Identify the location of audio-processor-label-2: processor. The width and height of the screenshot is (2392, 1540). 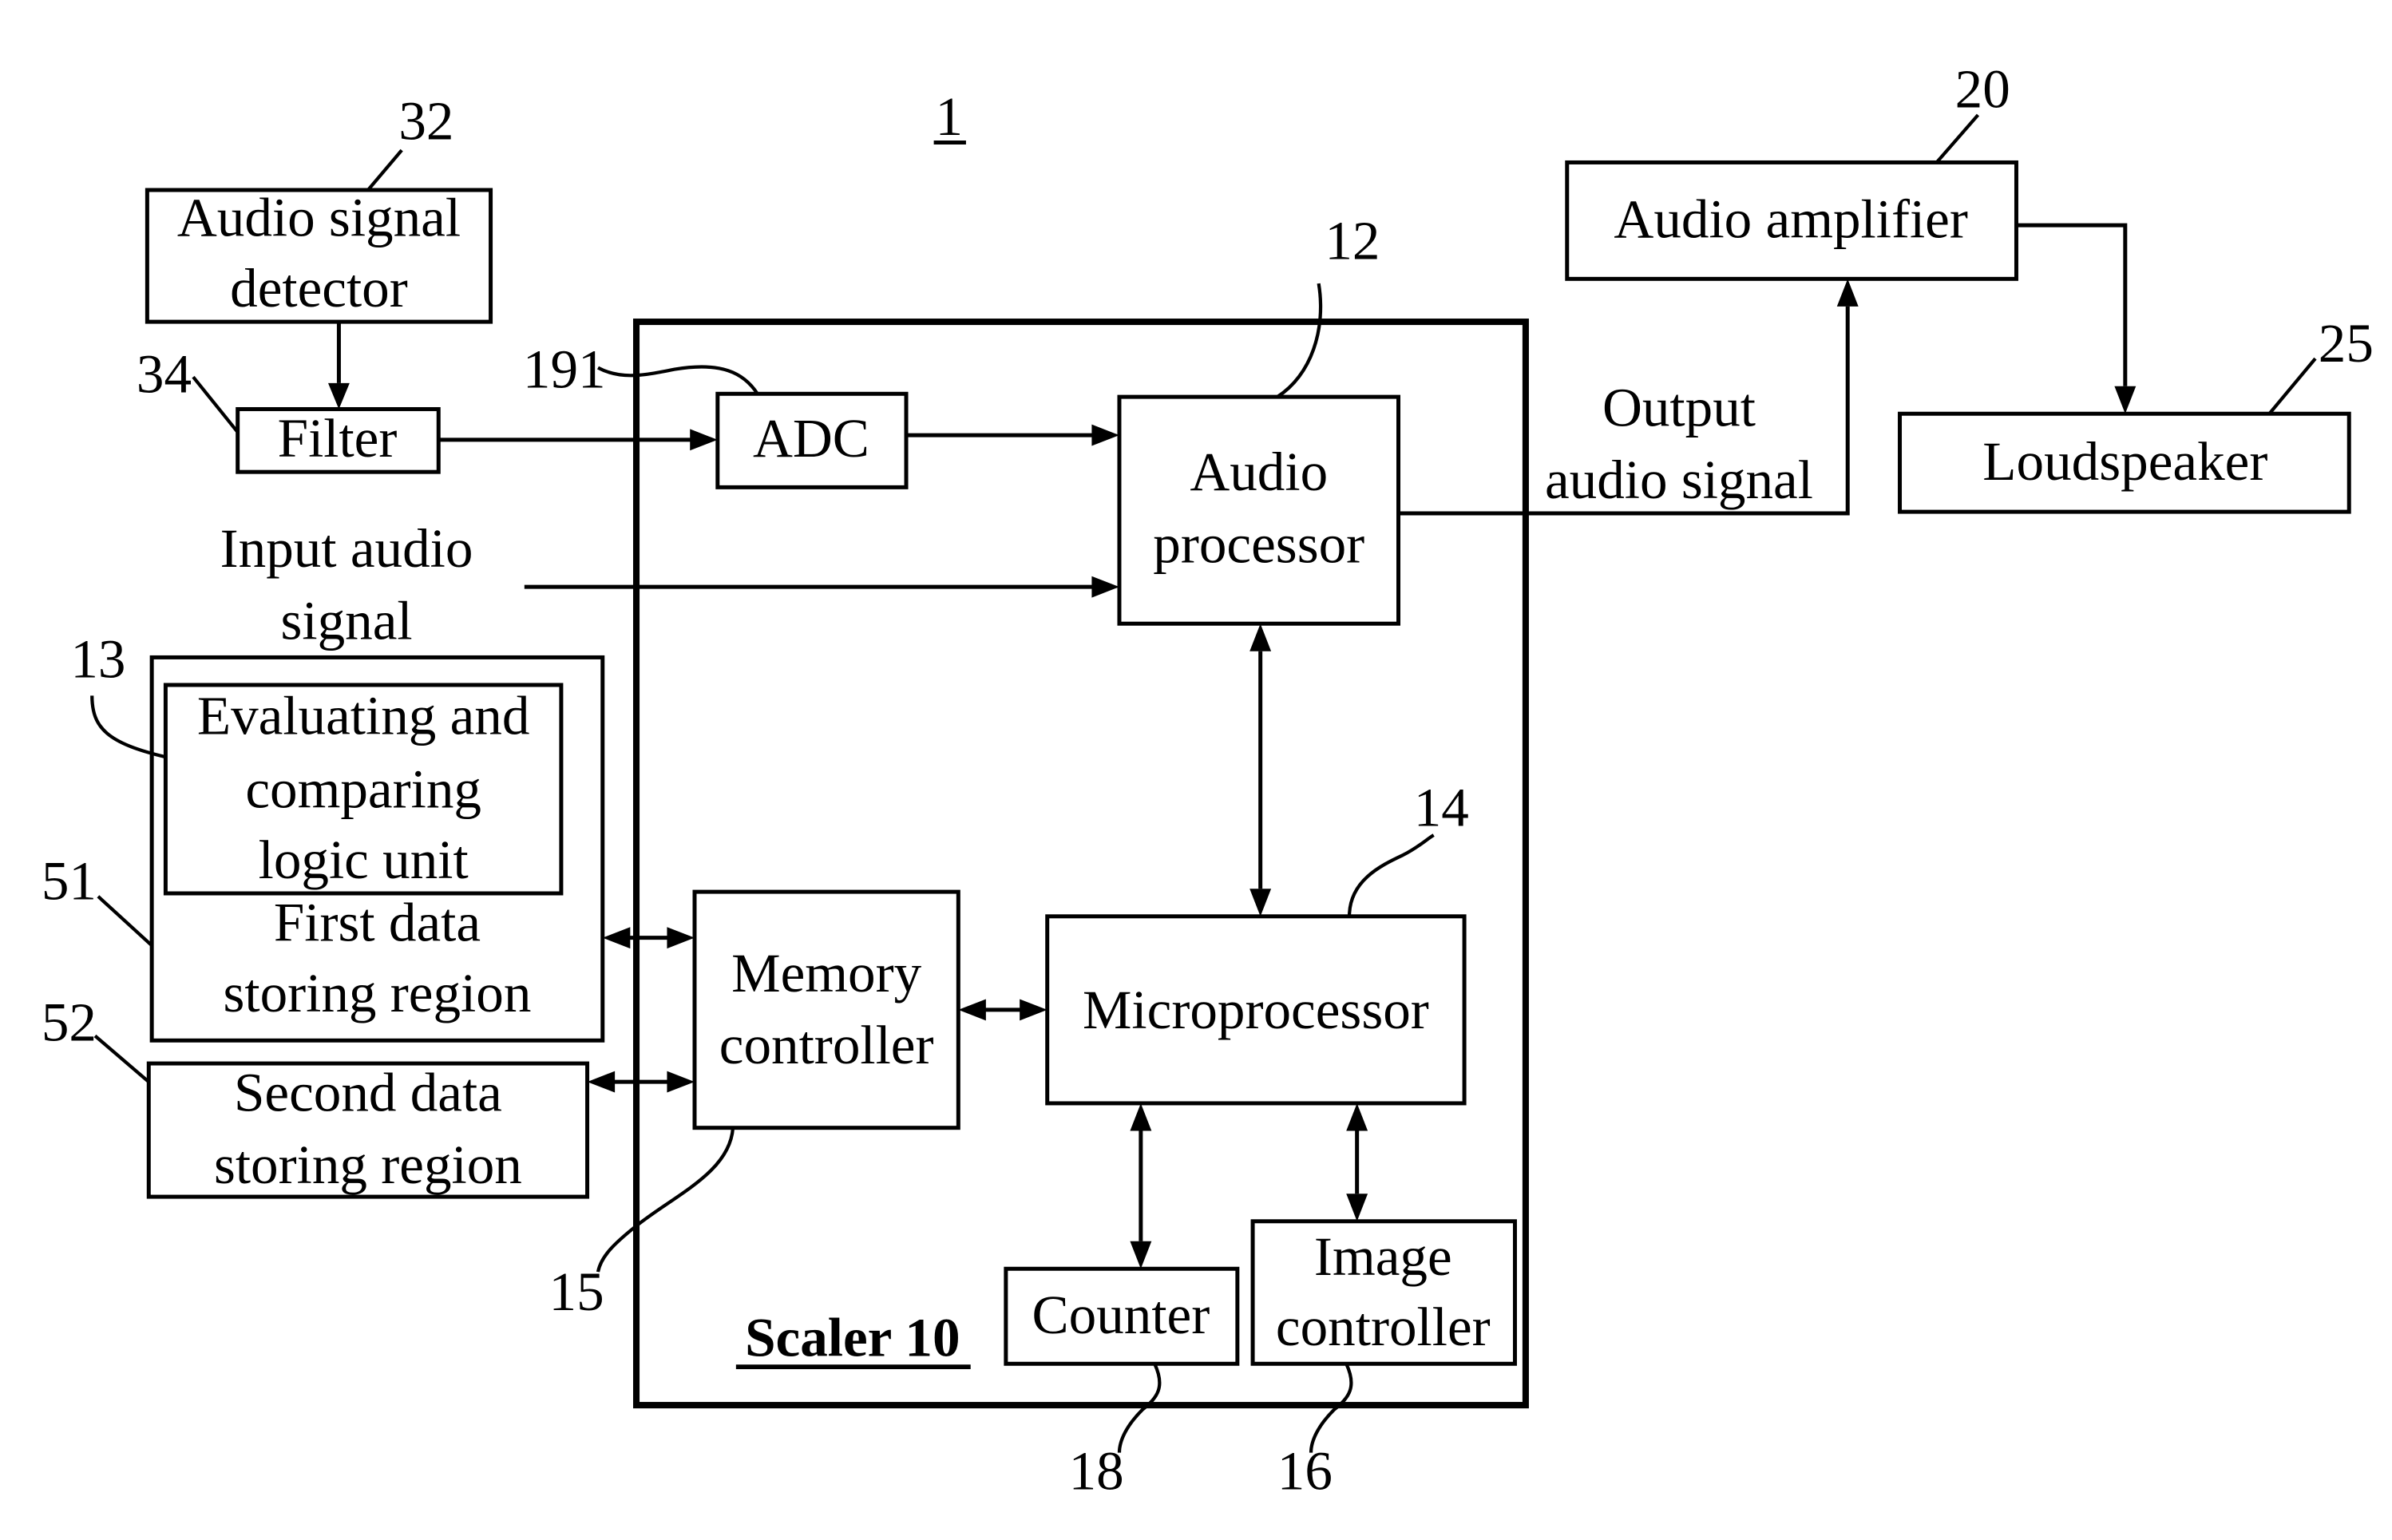
(1258, 543).